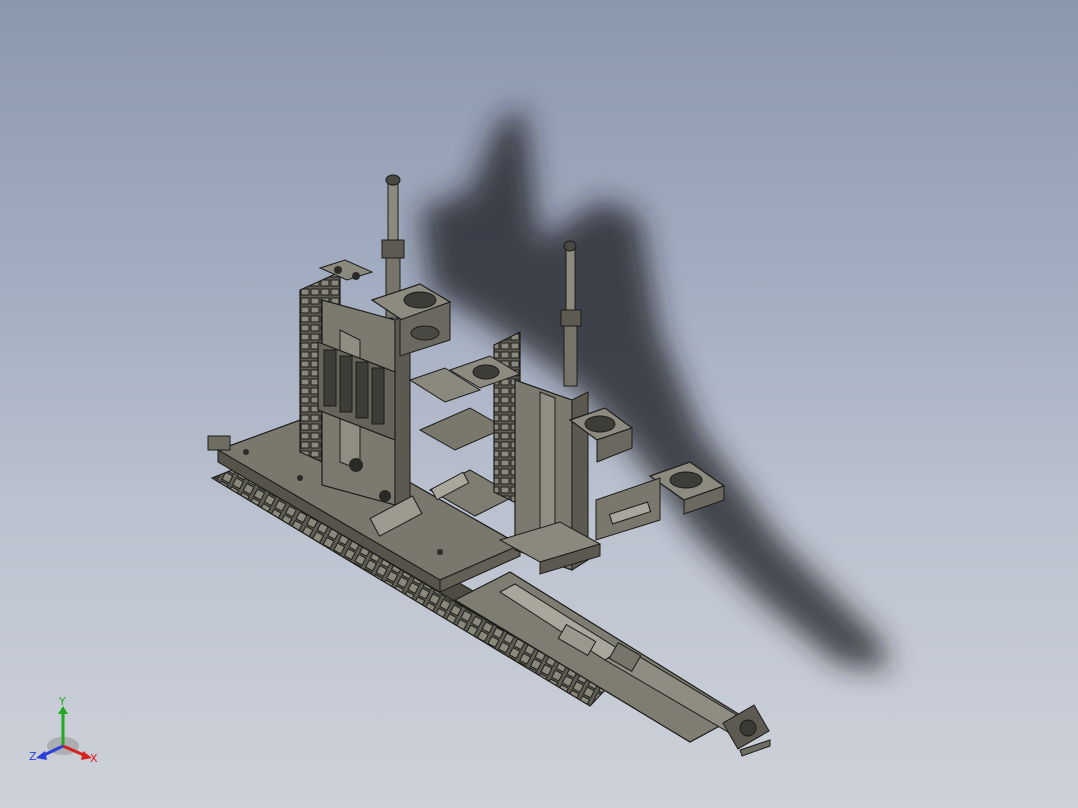 Image resolution: width=1078 pixels, height=808 pixels. I want to click on x-axis-label: X, so click(94, 758).